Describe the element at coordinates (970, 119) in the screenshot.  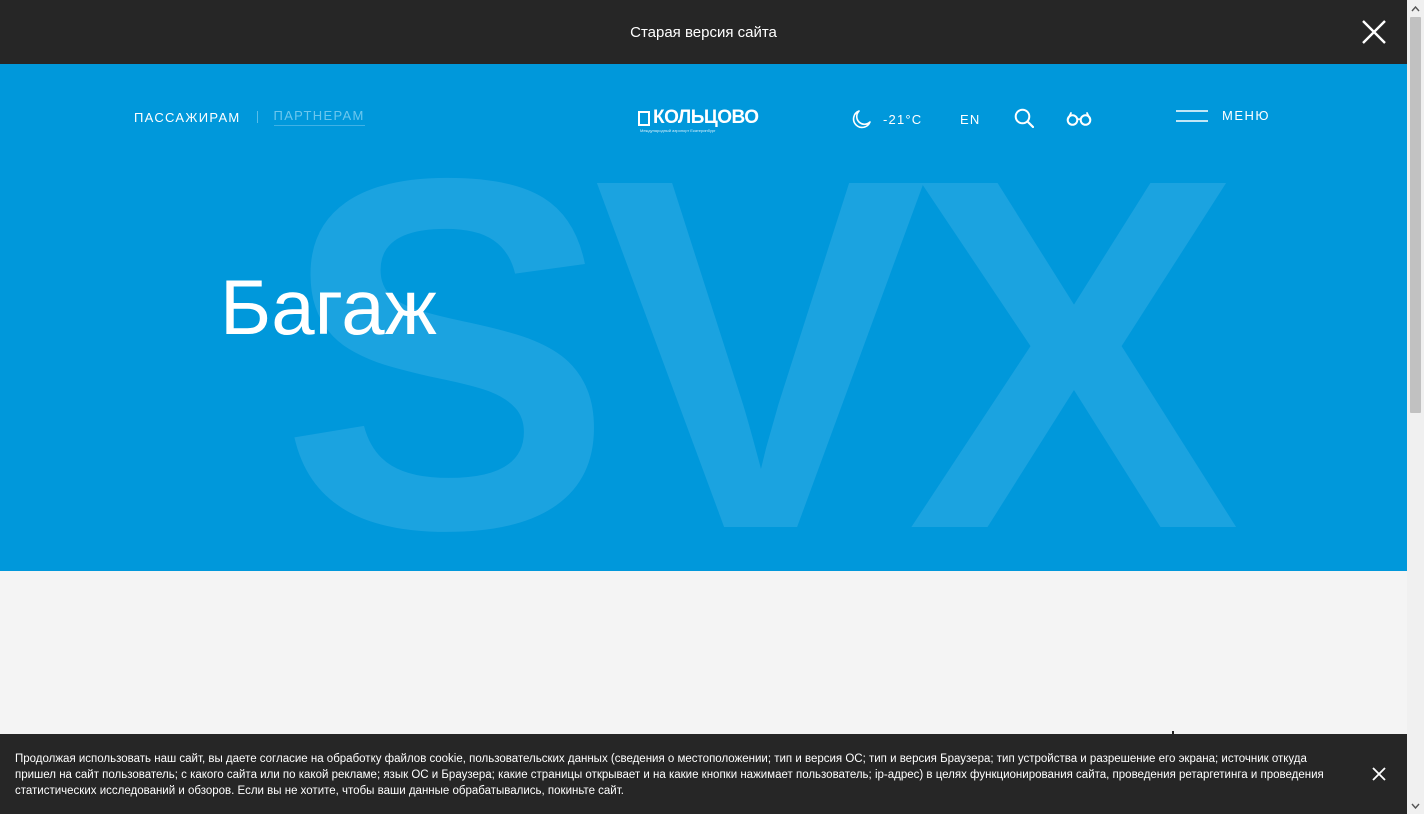
I see `language-switch: EN` at that location.